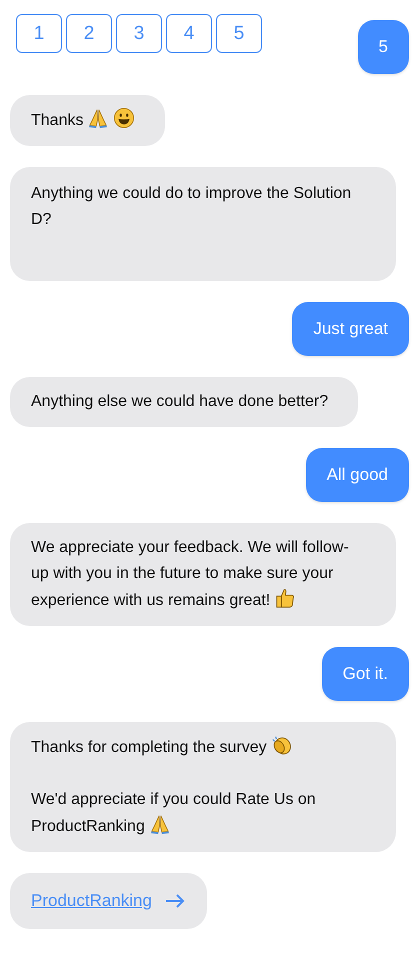 This screenshot has width=414, height=979. What do you see at coordinates (39, 33) in the screenshot?
I see `rating-option: 1` at bounding box center [39, 33].